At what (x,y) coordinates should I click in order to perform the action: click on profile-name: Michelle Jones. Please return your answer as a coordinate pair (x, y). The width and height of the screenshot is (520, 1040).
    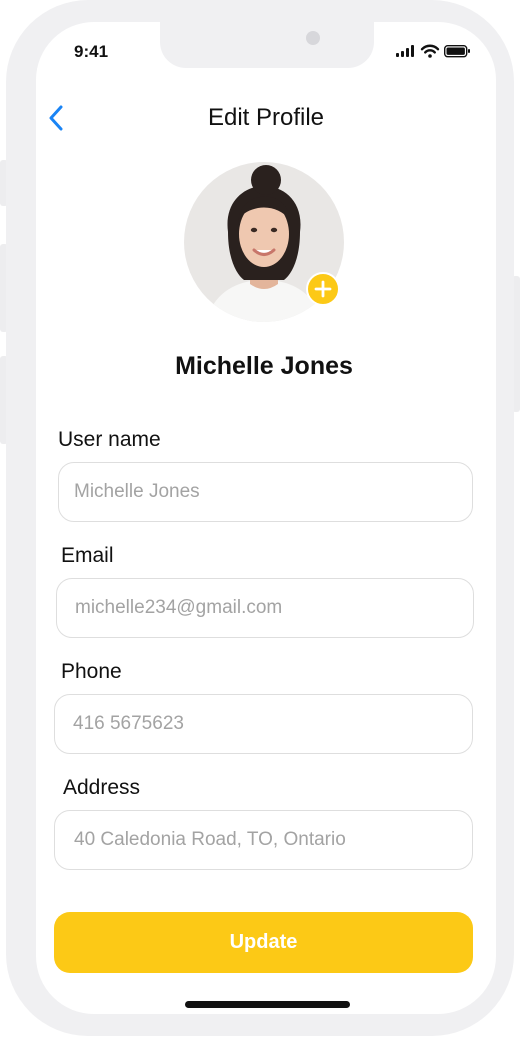
    Looking at the image, I should click on (264, 366).